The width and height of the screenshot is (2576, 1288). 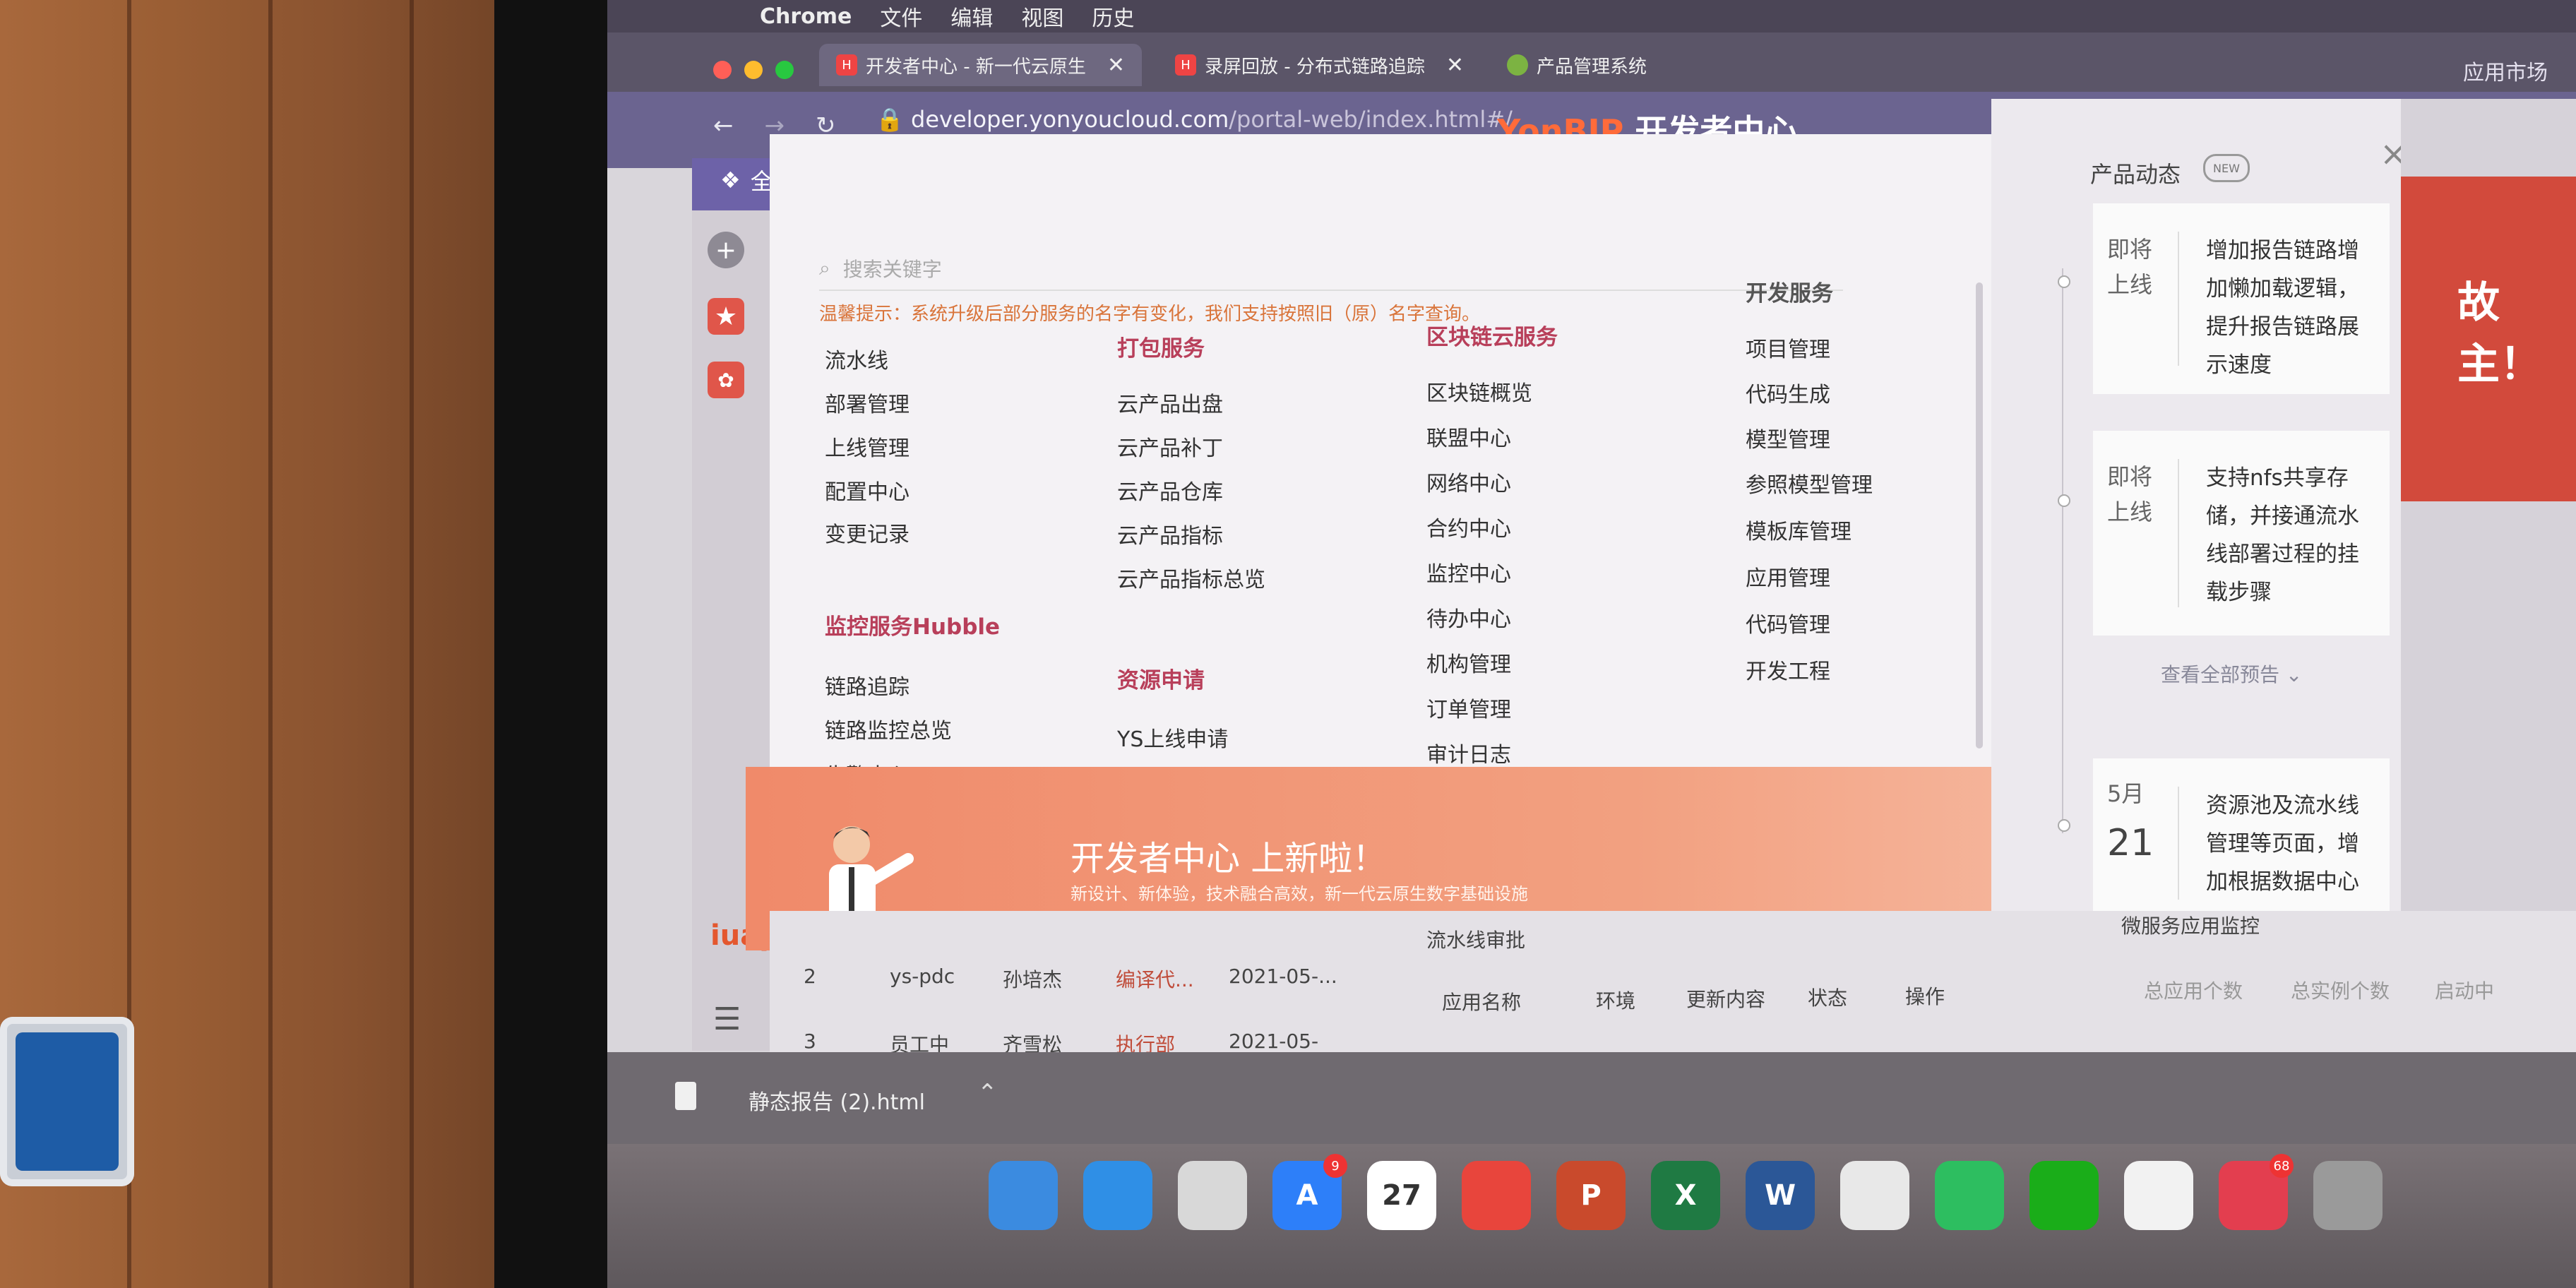 What do you see at coordinates (867, 532) in the screenshot?
I see `menu-item: 变更记录` at bounding box center [867, 532].